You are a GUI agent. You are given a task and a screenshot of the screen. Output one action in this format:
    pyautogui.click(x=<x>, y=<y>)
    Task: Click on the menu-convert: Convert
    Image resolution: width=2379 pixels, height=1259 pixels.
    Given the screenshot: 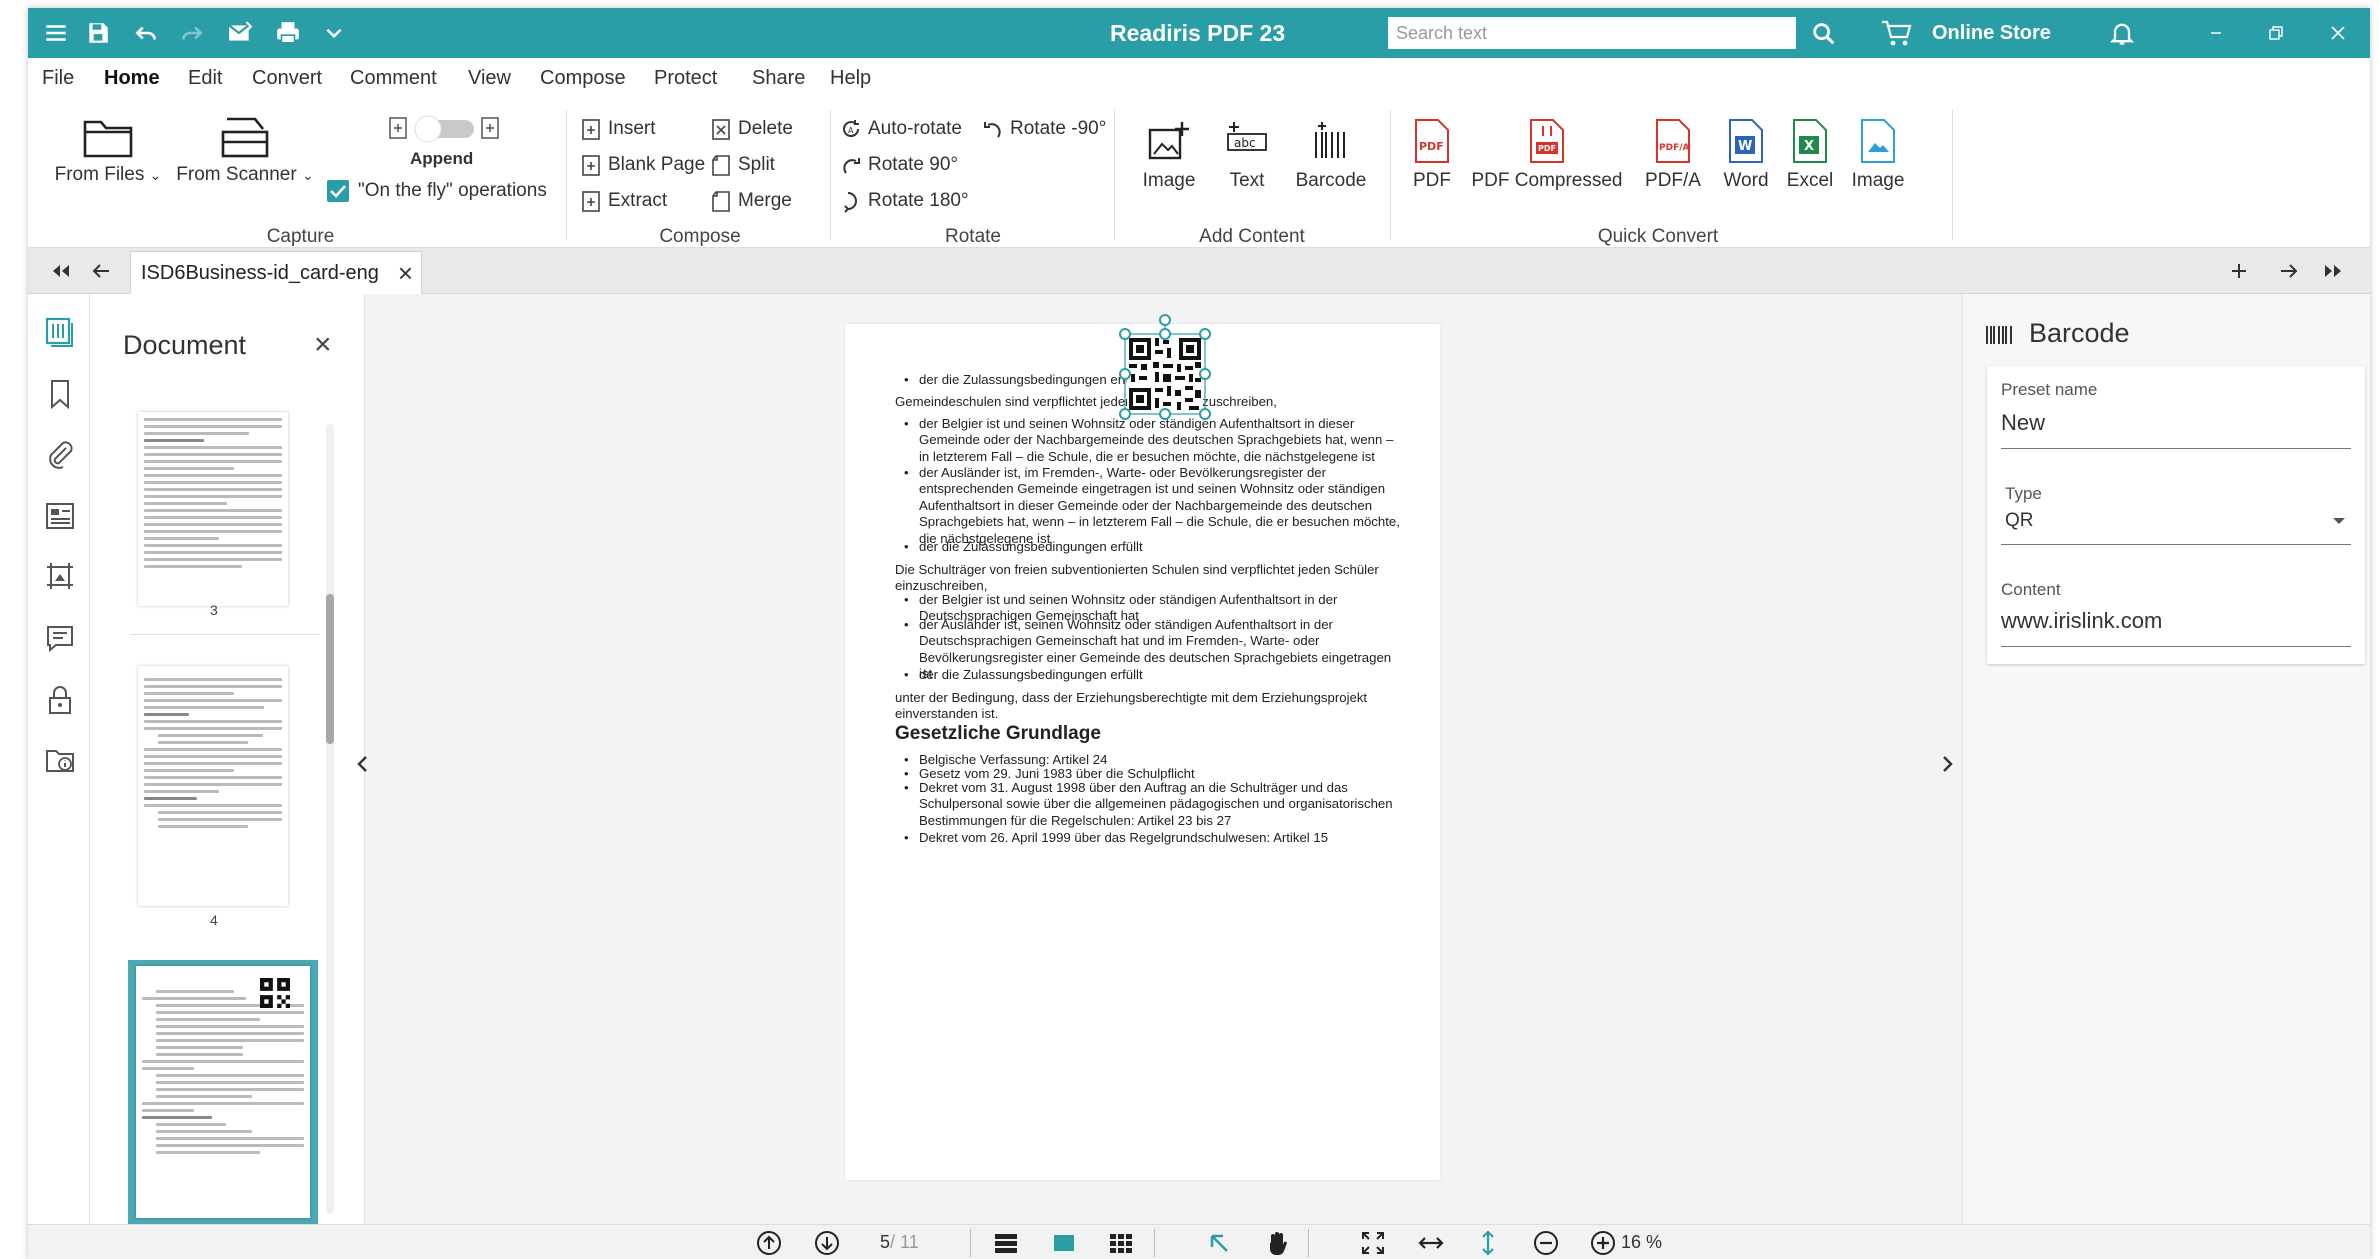 What is the action you would take?
    pyautogui.click(x=287, y=78)
    